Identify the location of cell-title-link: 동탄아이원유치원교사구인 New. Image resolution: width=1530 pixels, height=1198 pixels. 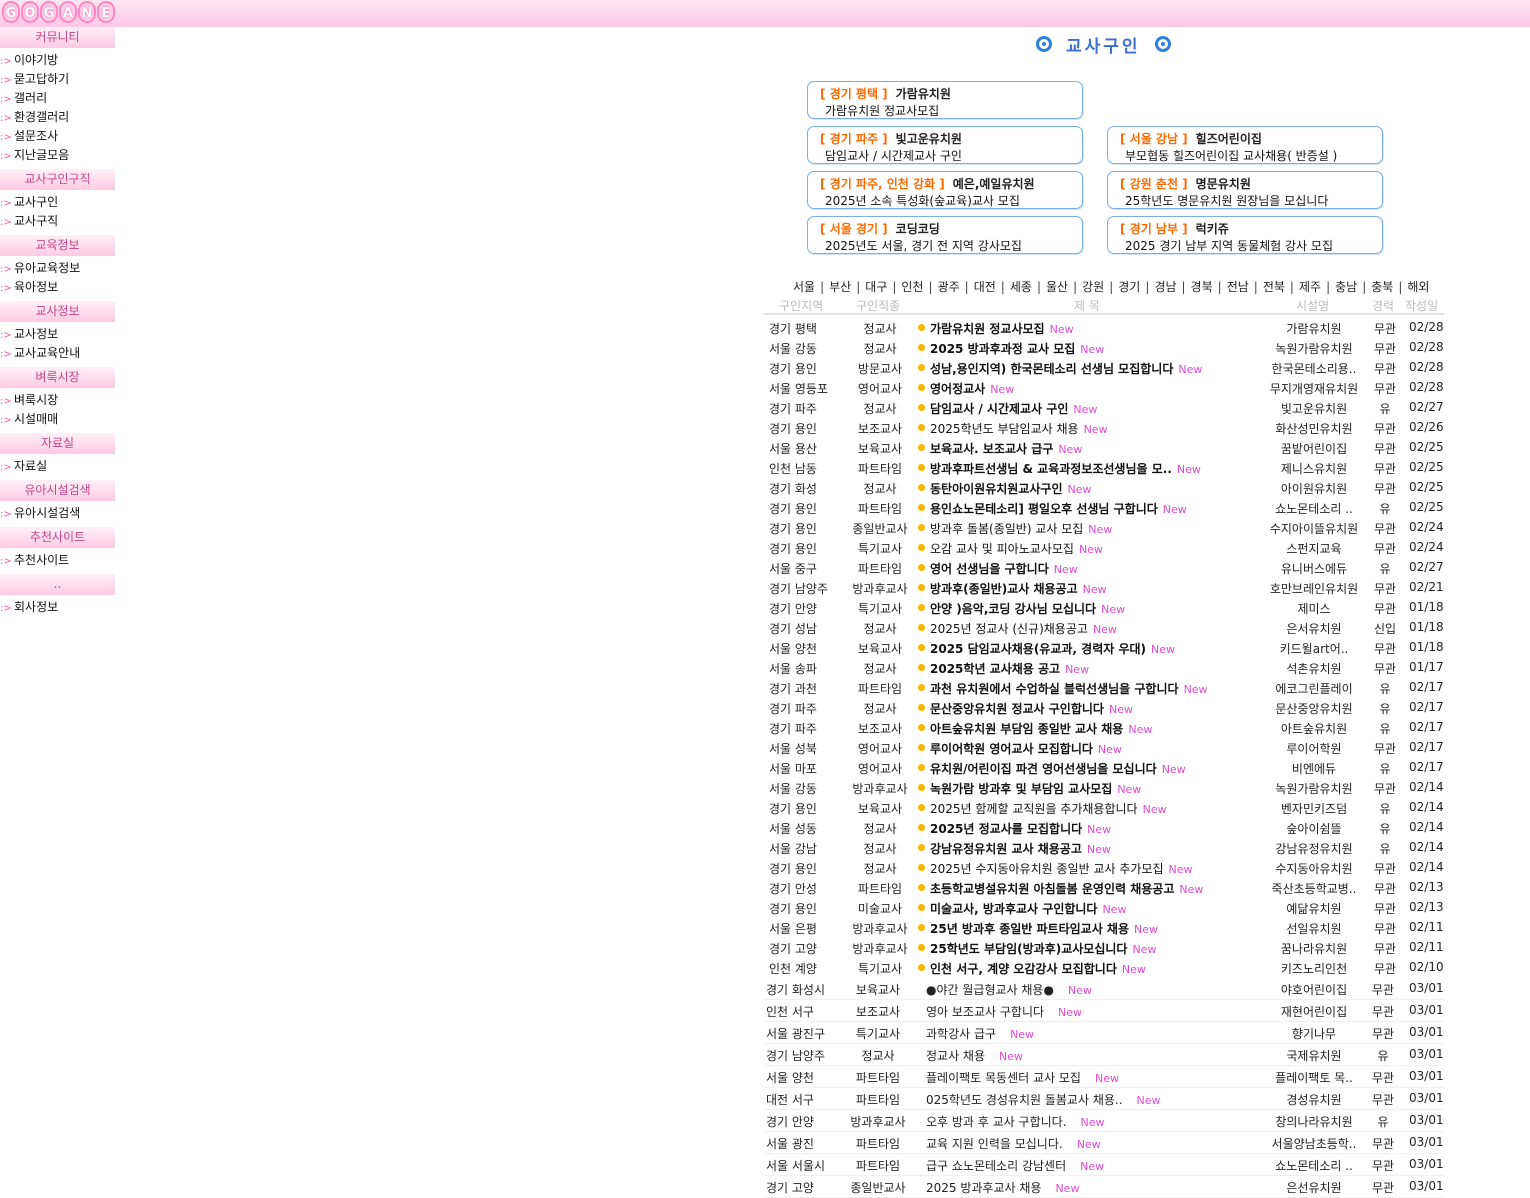
(1010, 488).